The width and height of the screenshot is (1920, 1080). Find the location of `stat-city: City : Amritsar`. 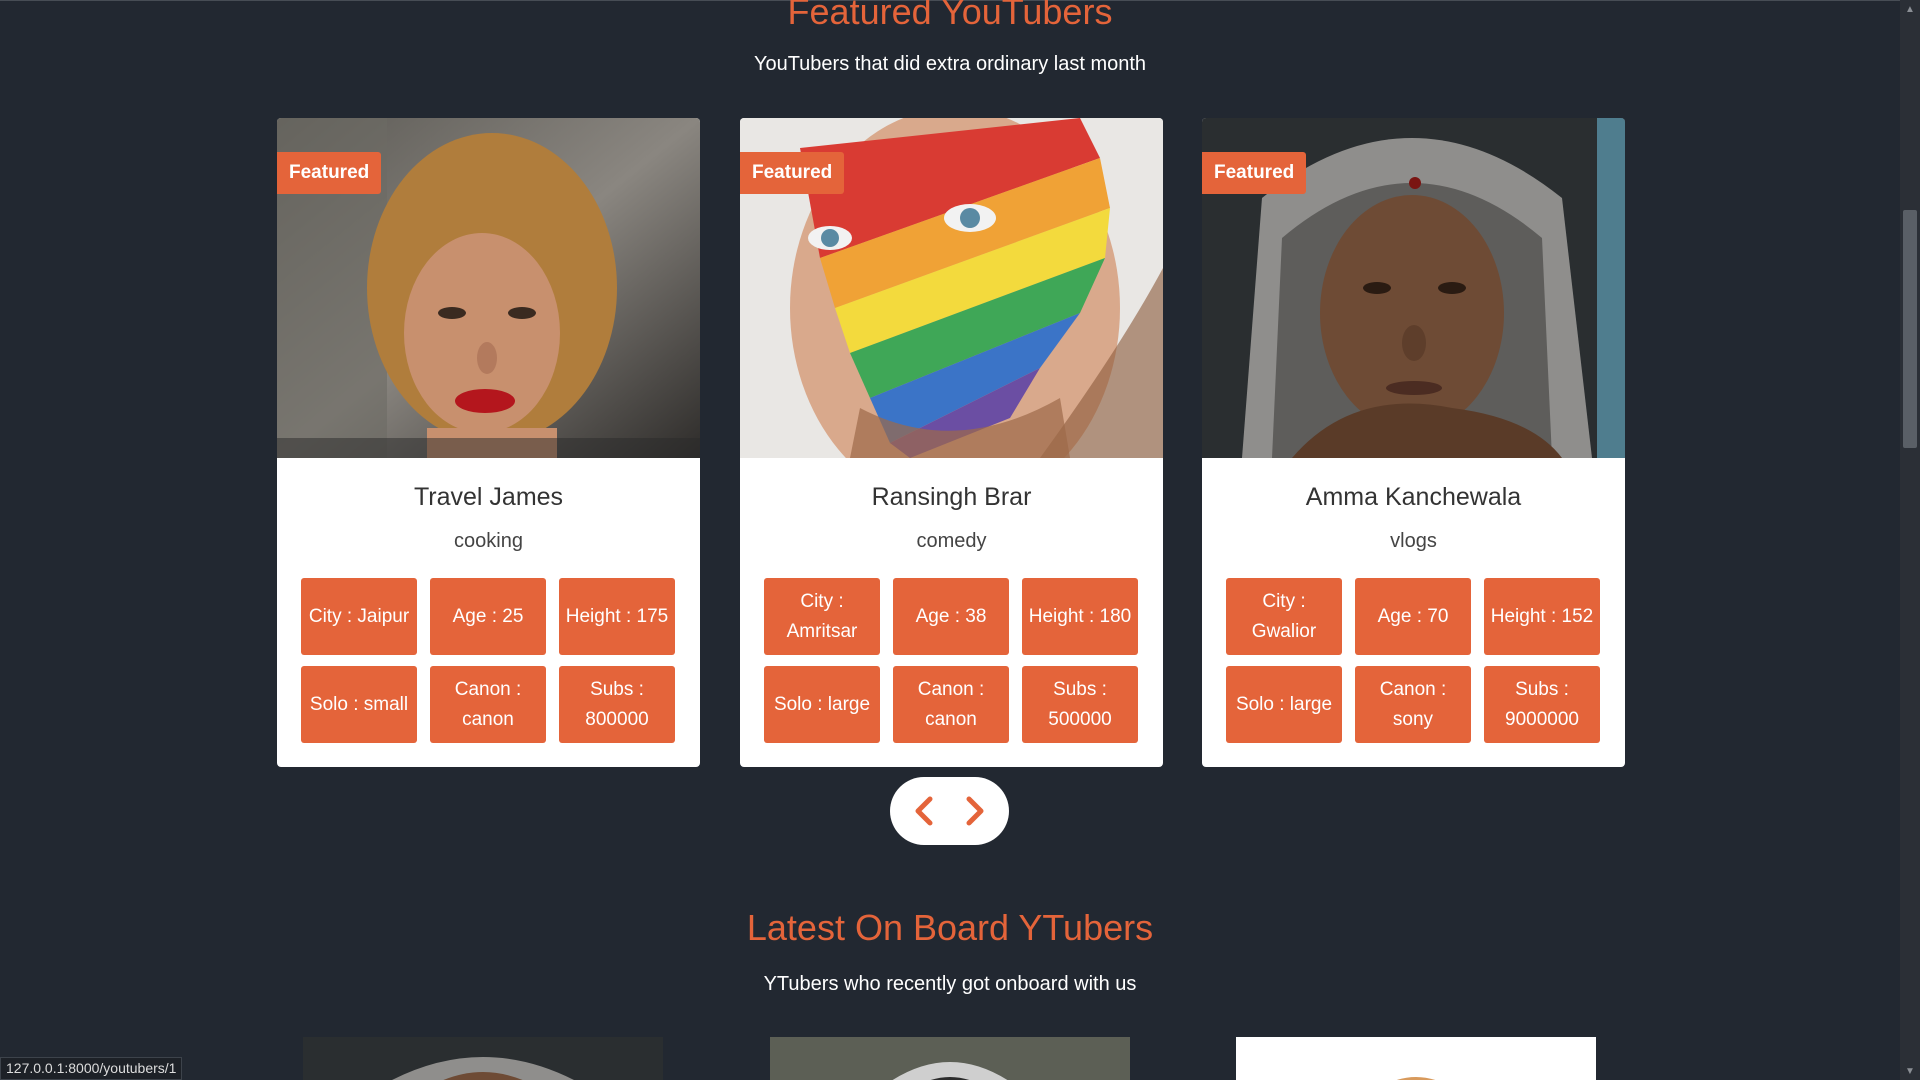

stat-city: City : Amritsar is located at coordinates (822, 616).